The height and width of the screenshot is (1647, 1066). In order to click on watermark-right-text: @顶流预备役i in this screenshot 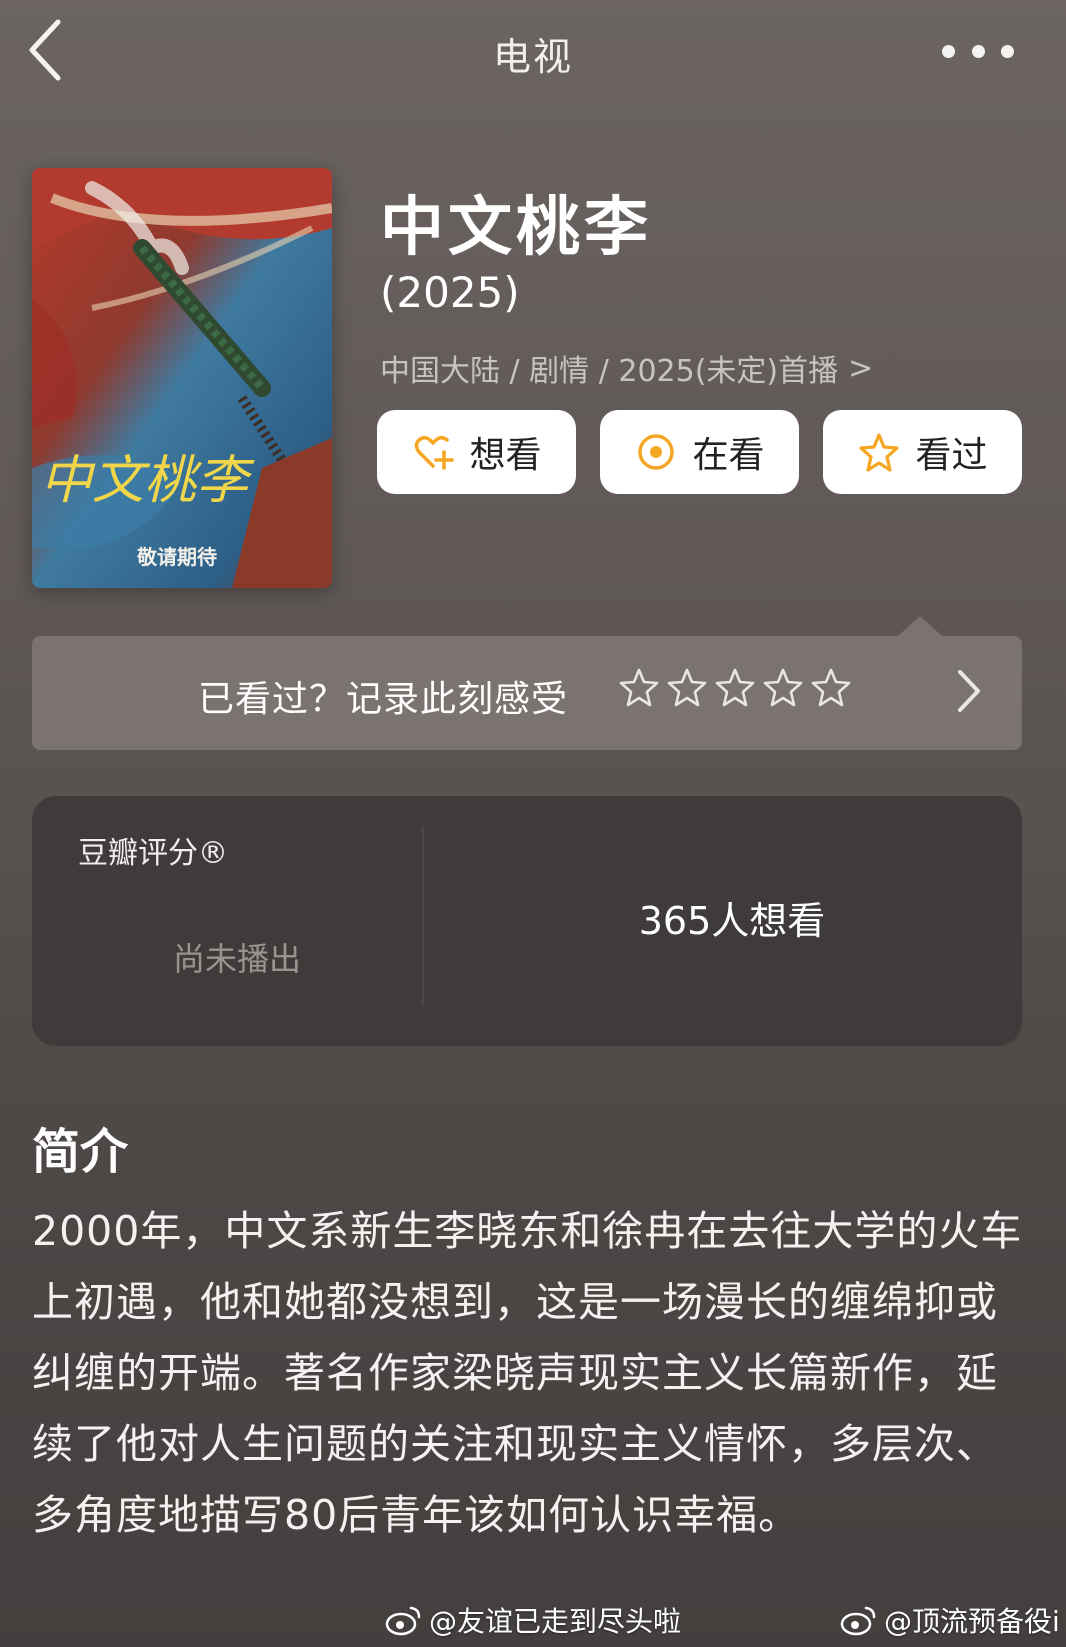, I will do `click(972, 1621)`.